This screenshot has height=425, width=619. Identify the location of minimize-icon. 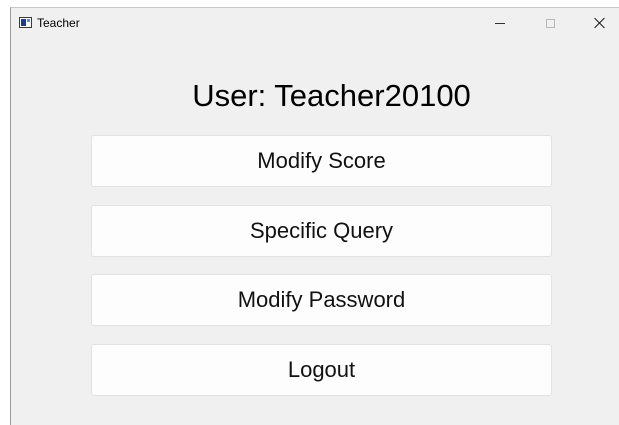
(500, 23).